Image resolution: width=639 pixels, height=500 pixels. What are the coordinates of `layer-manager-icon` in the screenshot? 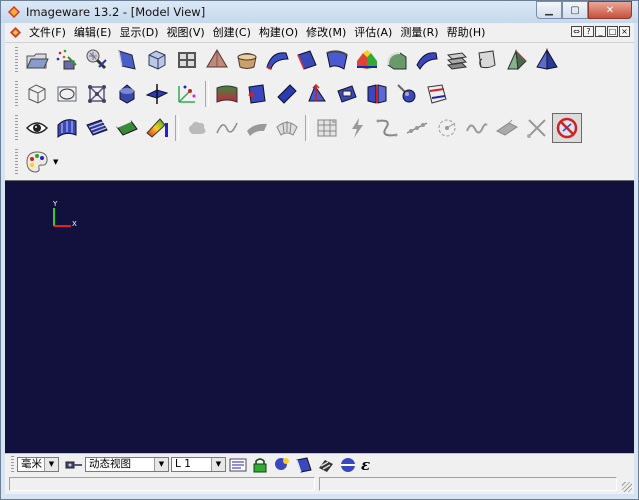 It's located at (238, 465).